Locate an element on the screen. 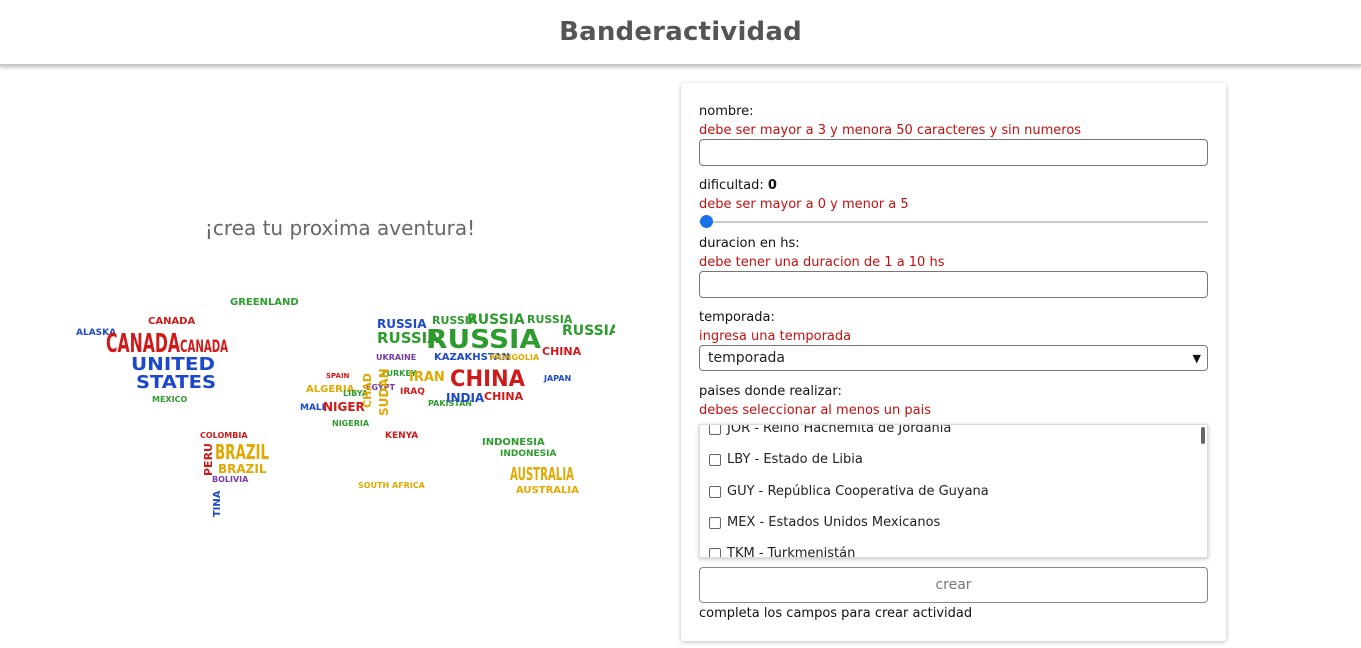  map-word-spain: SPAIN is located at coordinates (338, 376).